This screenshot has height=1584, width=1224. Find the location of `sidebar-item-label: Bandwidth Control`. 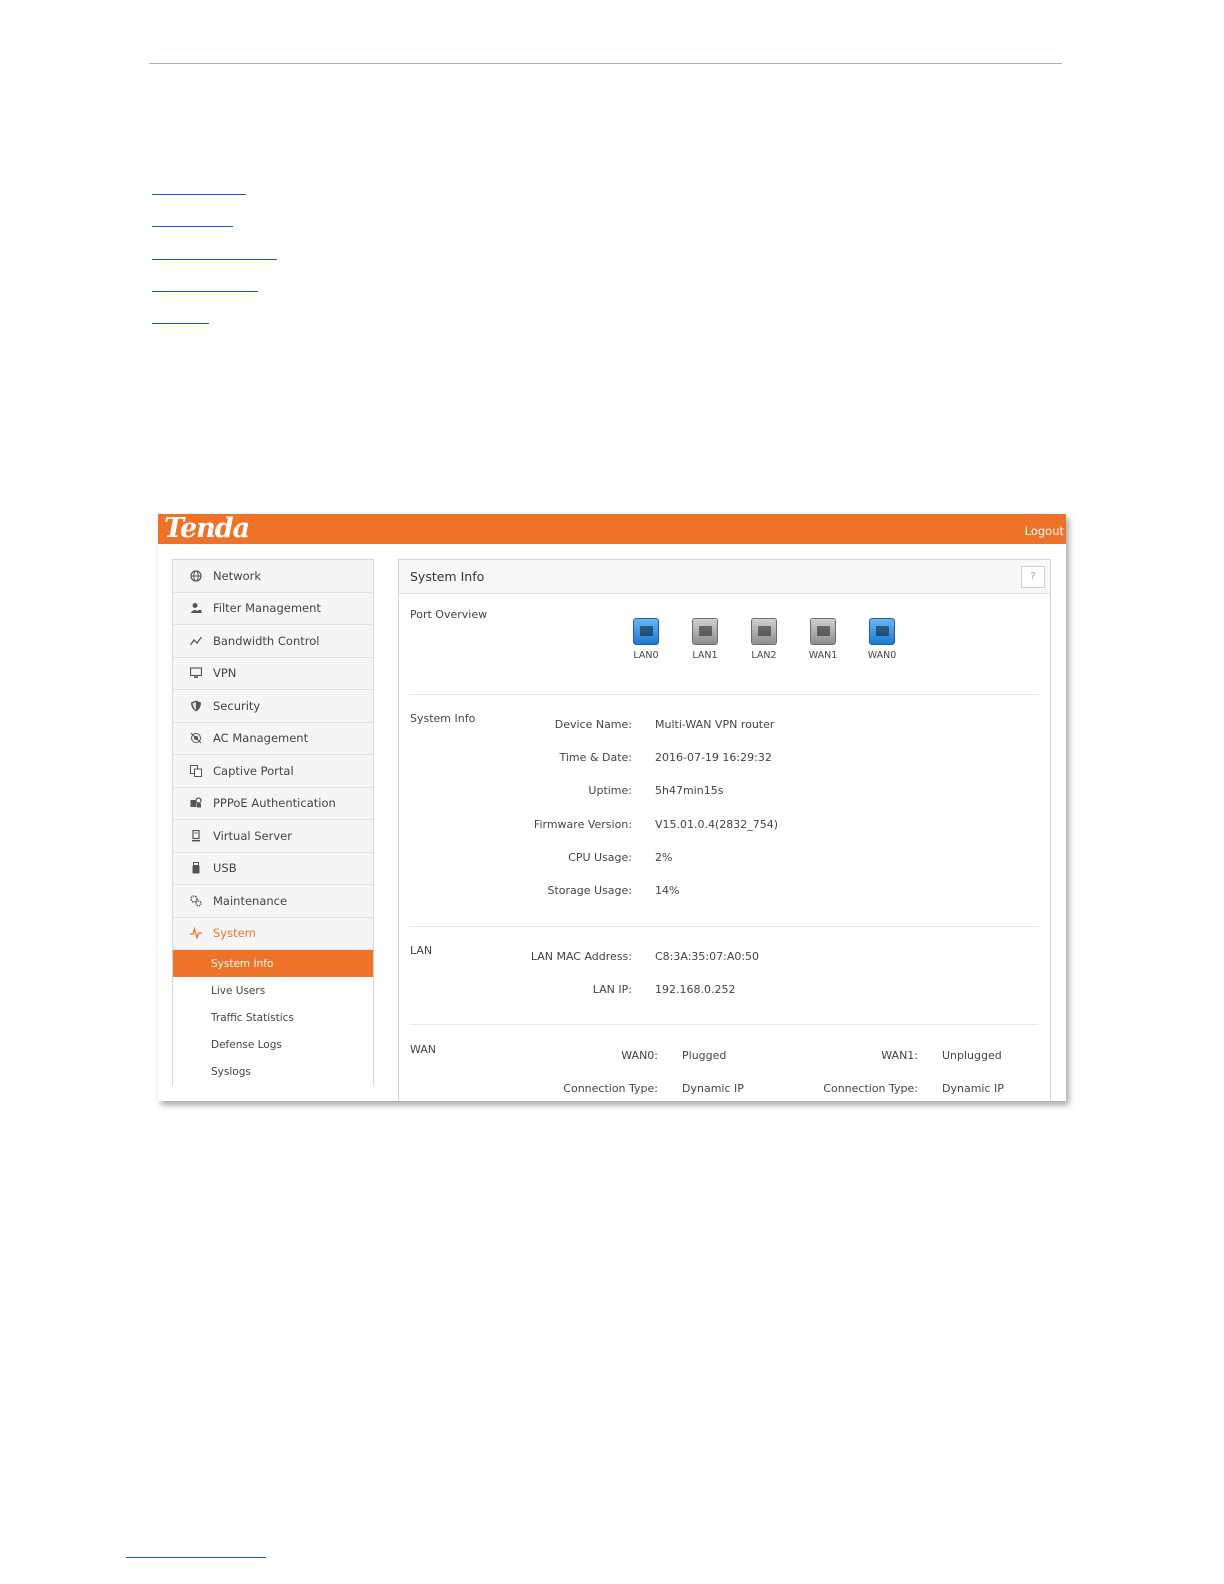

sidebar-item-label: Bandwidth Control is located at coordinates (266, 640).